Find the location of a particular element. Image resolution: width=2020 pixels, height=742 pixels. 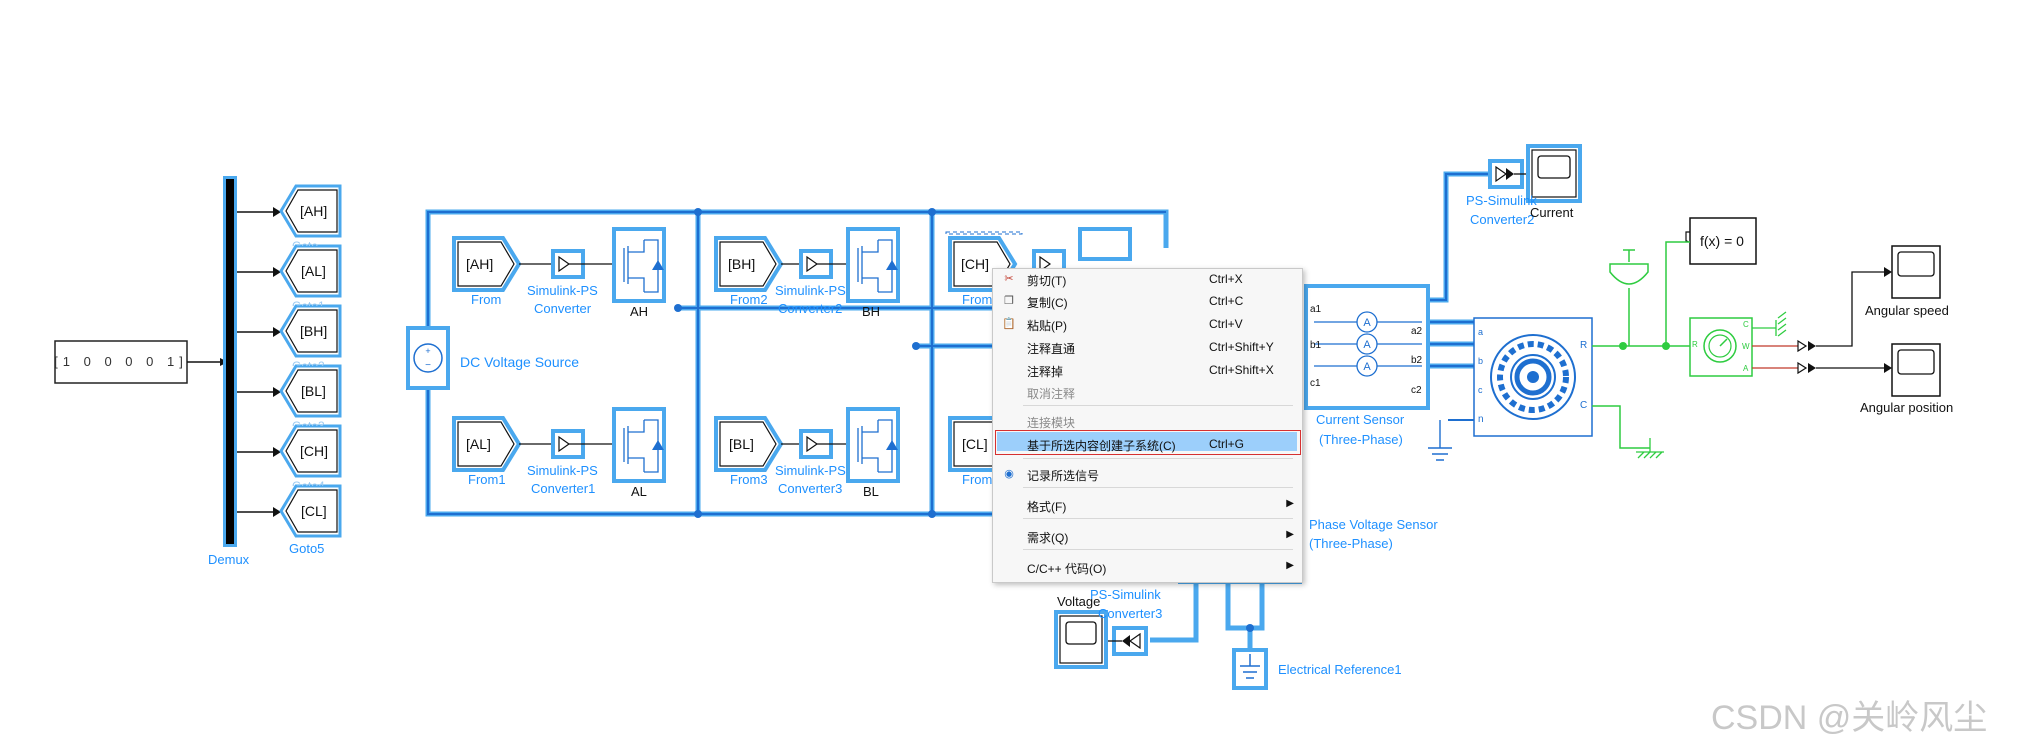

converter-label-1b: Converter1 is located at coordinates (563, 488).